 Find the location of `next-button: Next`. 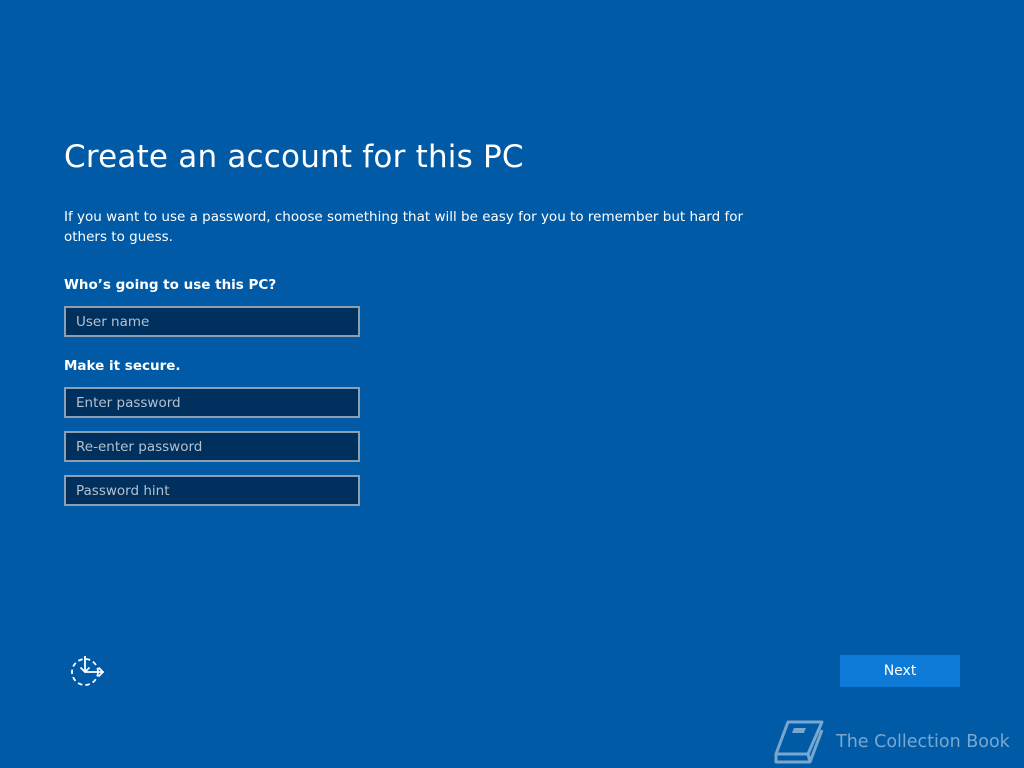

next-button: Next is located at coordinates (900, 671).